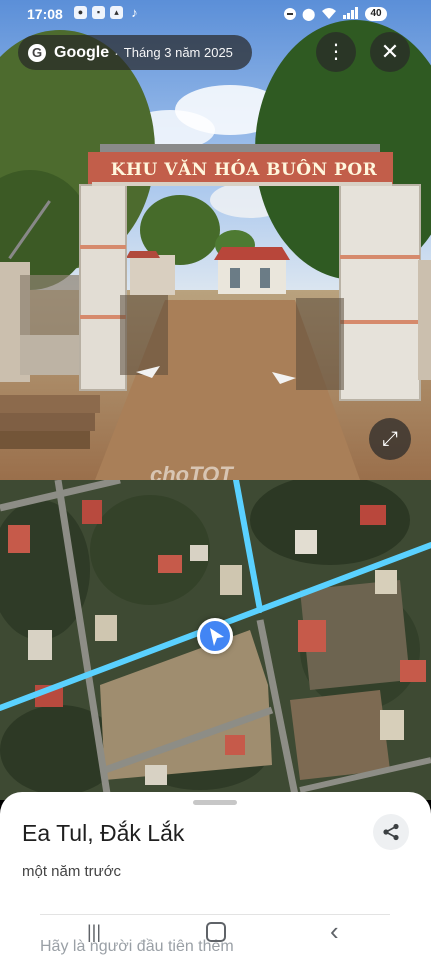  I want to click on close-button: ✕, so click(390, 52).